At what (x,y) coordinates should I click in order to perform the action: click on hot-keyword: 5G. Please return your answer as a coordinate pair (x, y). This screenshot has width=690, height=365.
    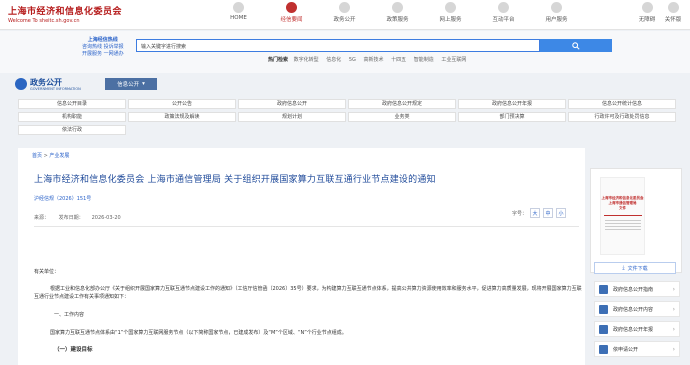
    Looking at the image, I should click on (352, 60).